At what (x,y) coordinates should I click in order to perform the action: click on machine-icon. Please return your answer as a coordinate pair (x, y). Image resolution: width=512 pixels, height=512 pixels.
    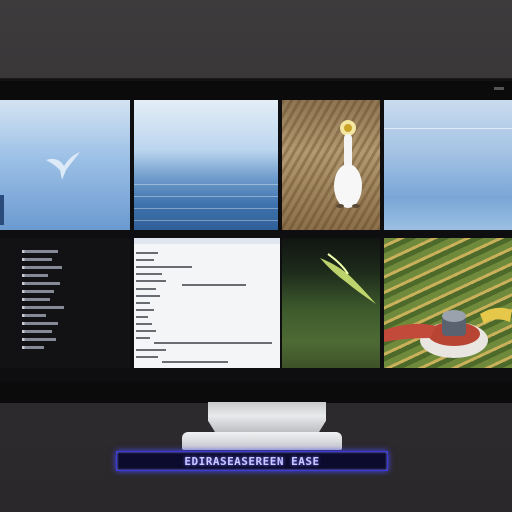
    Looking at the image, I should click on (448, 332).